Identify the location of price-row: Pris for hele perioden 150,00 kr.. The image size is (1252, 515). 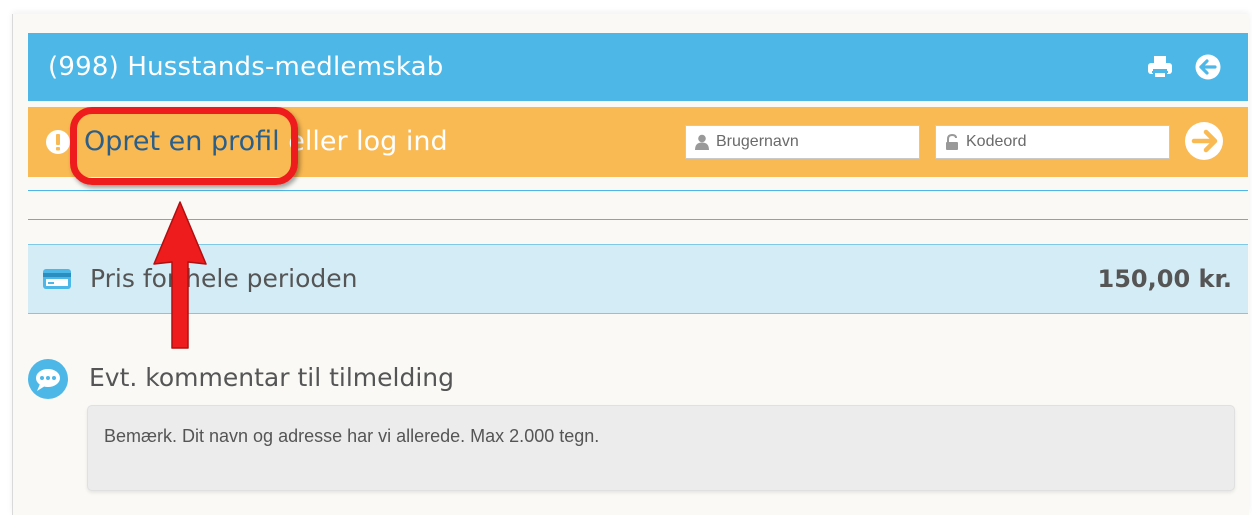
(638, 279).